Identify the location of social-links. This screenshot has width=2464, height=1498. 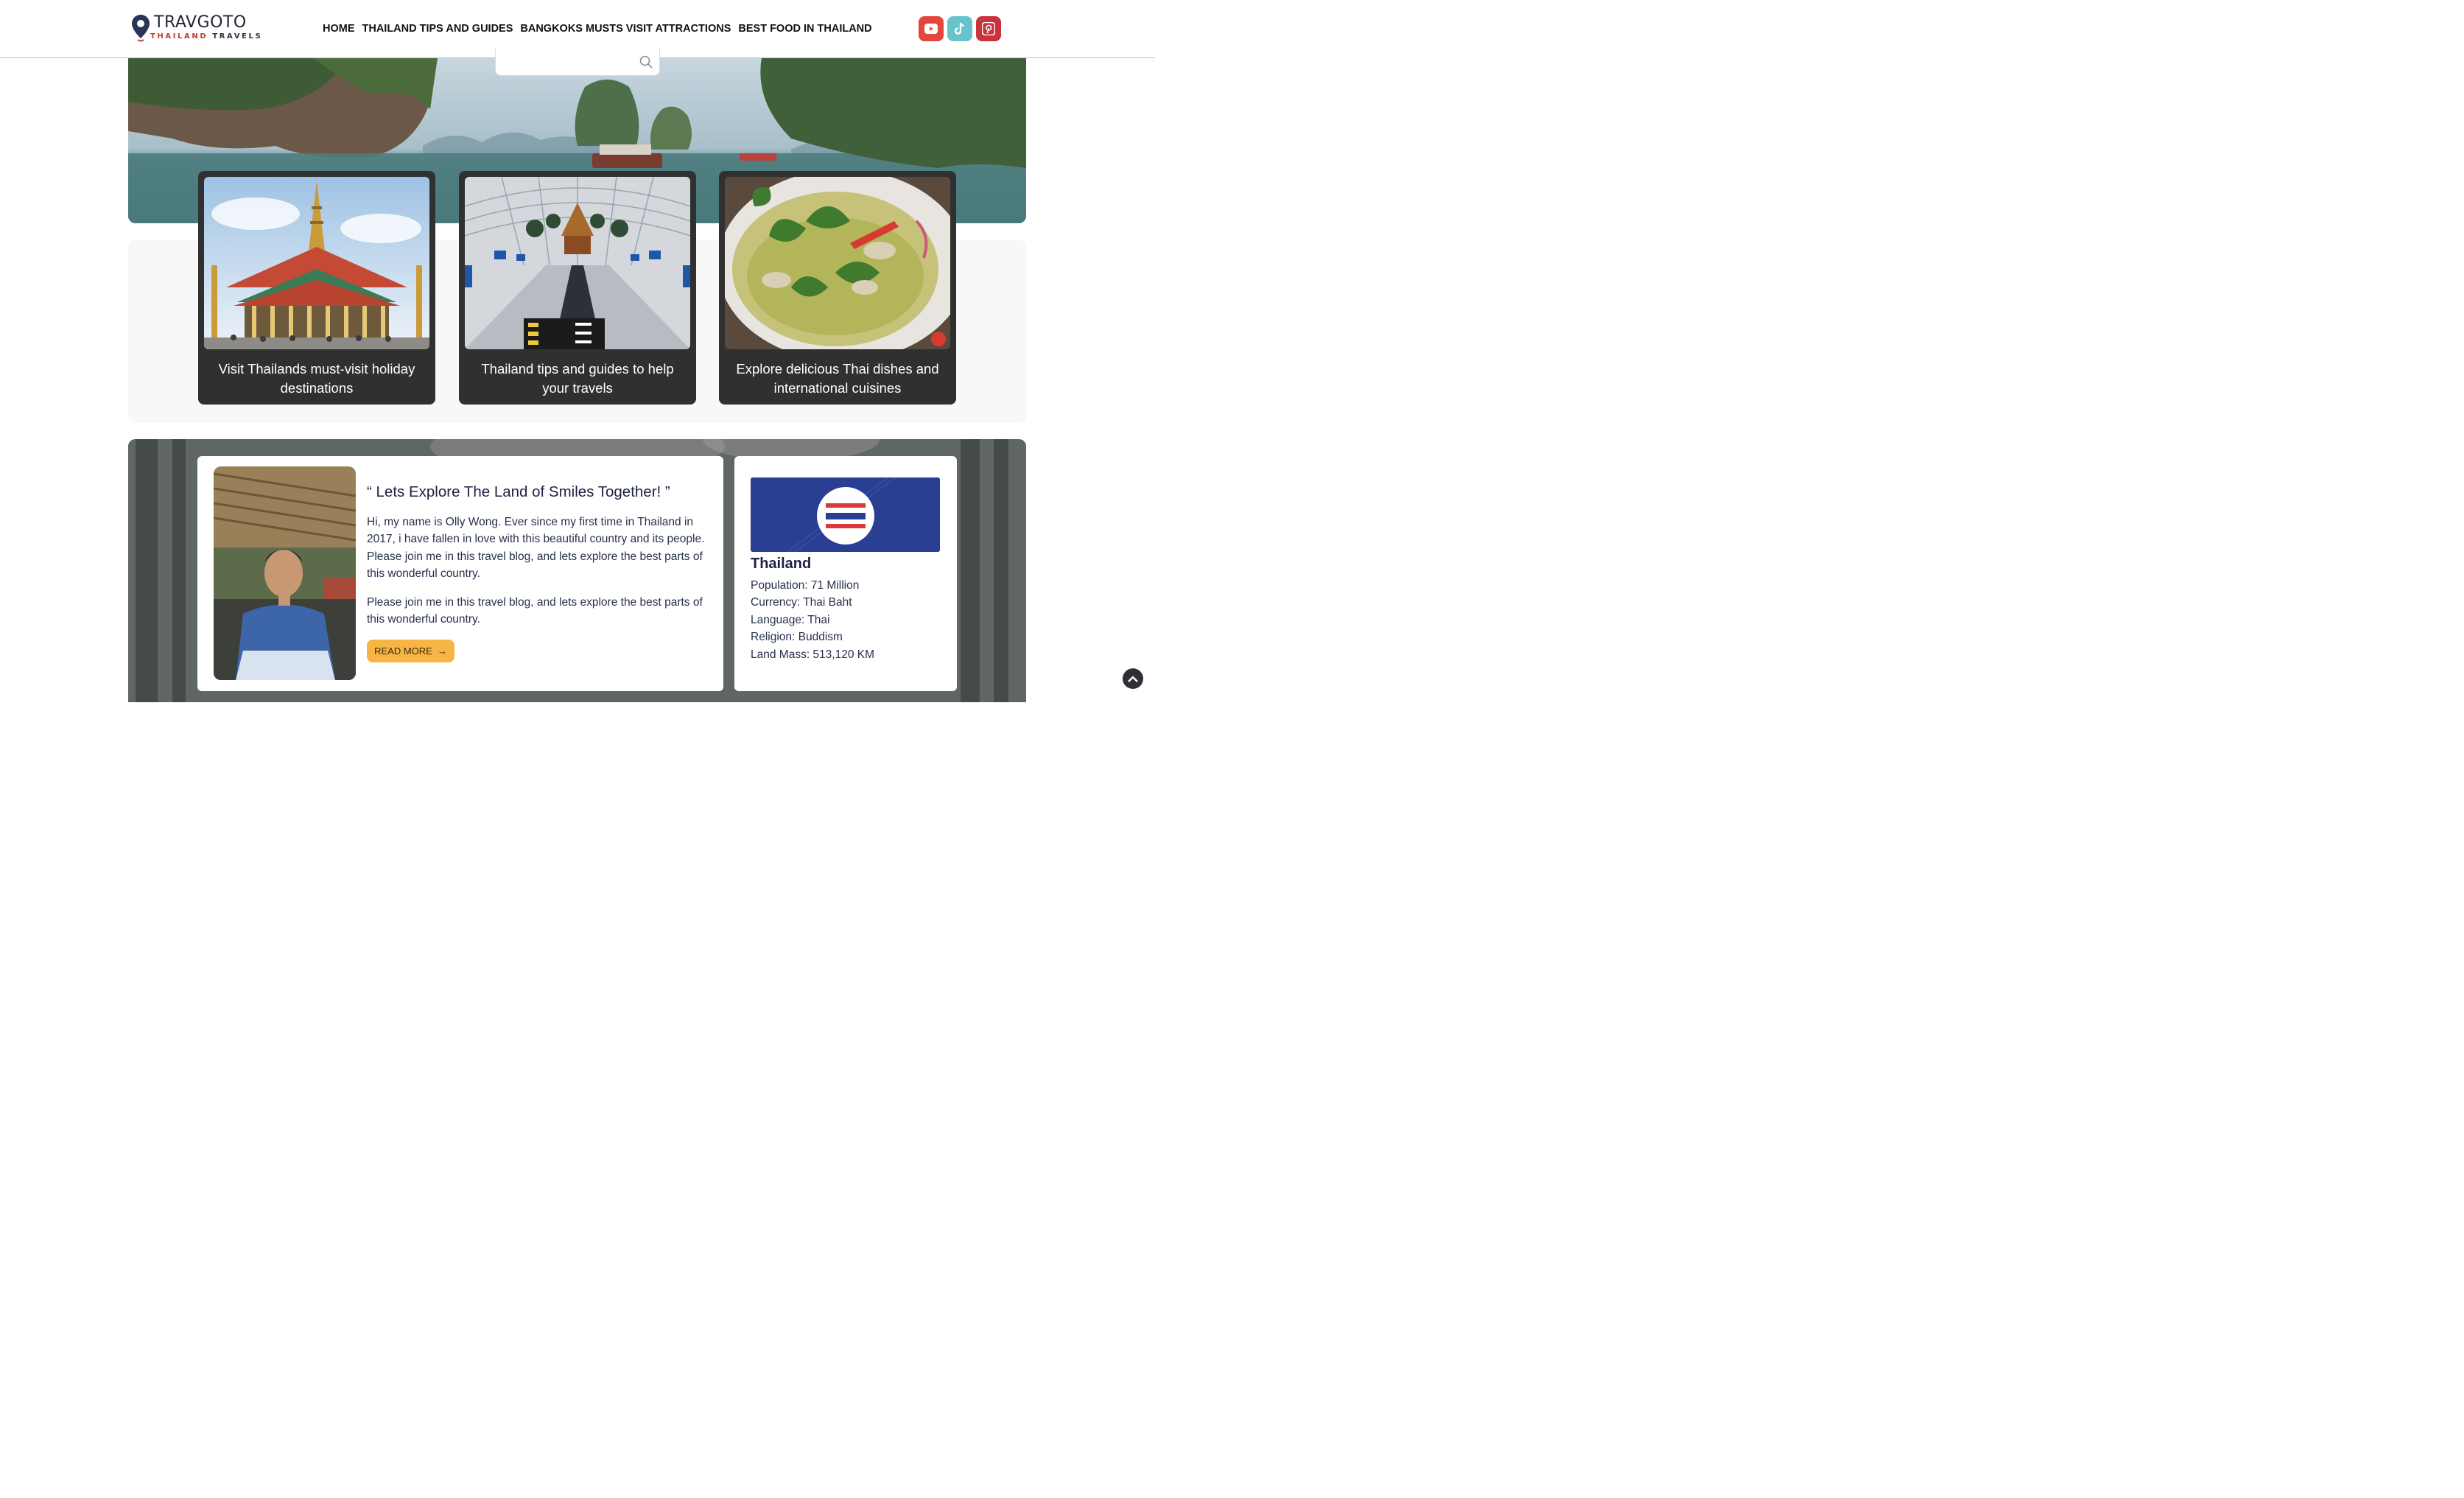
(962, 28).